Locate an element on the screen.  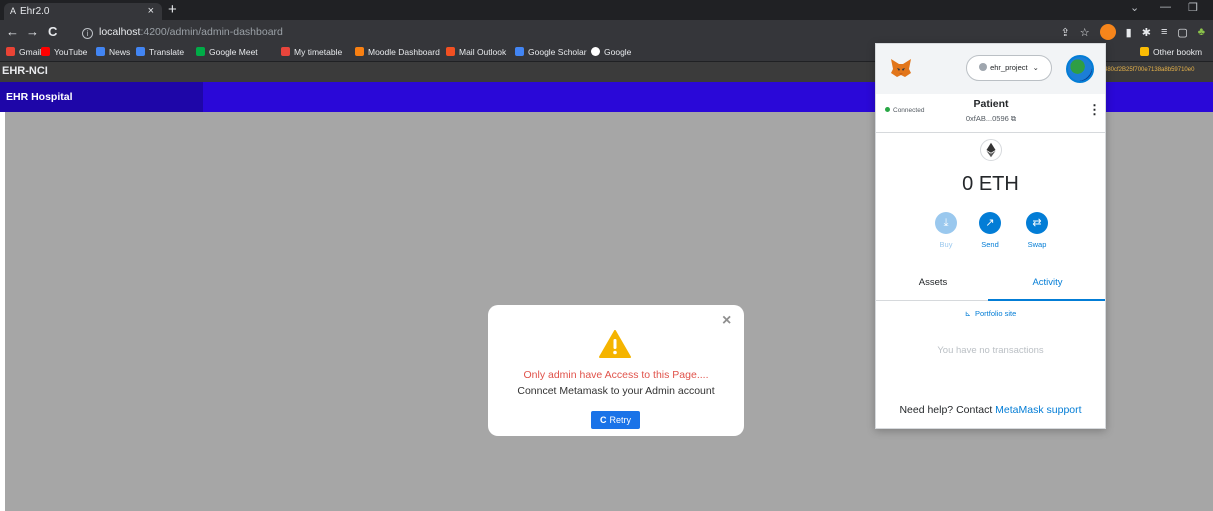
metamask-support-link: MetaMask support is located at coordinates (1038, 410).